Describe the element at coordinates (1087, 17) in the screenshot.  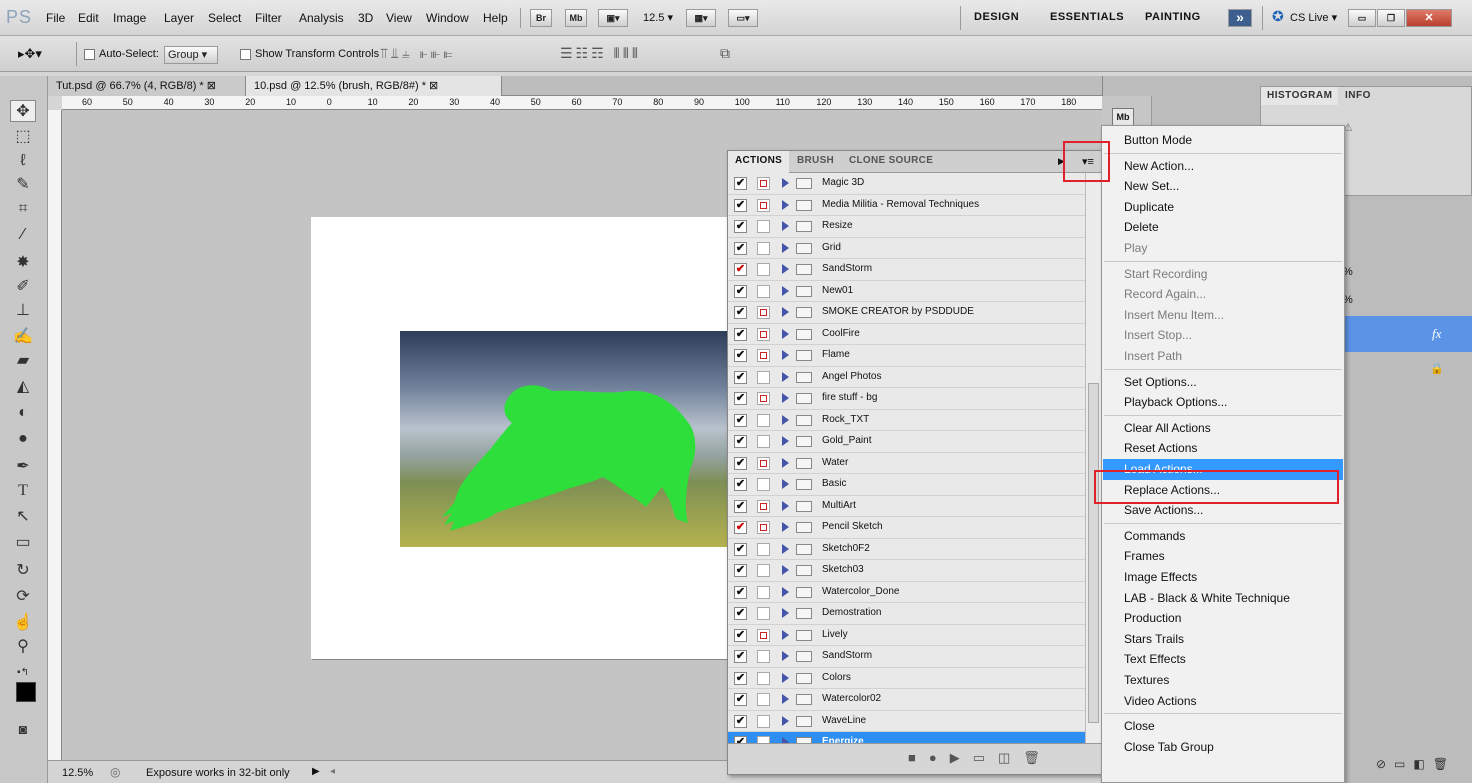
I see `workspace-essentials: ESSENTIALS` at that location.